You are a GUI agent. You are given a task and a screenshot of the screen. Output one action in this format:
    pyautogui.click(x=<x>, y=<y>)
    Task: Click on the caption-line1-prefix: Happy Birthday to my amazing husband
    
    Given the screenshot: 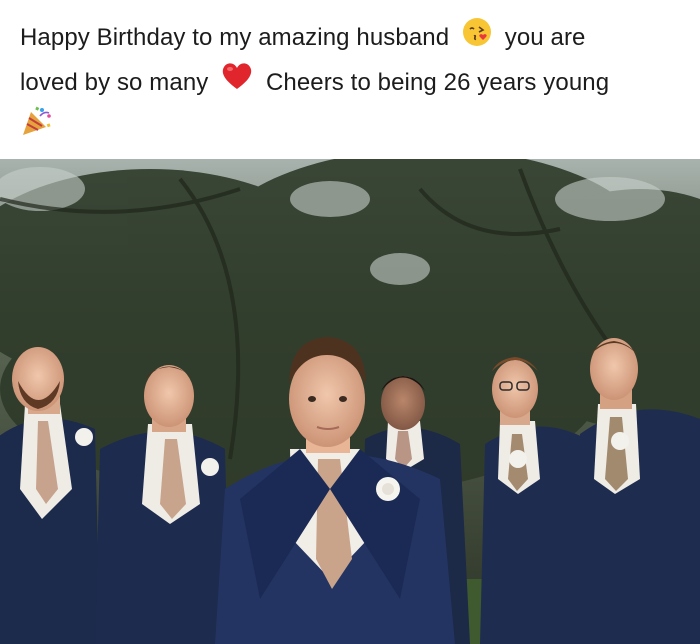 What is the action you would take?
    pyautogui.click(x=235, y=37)
    